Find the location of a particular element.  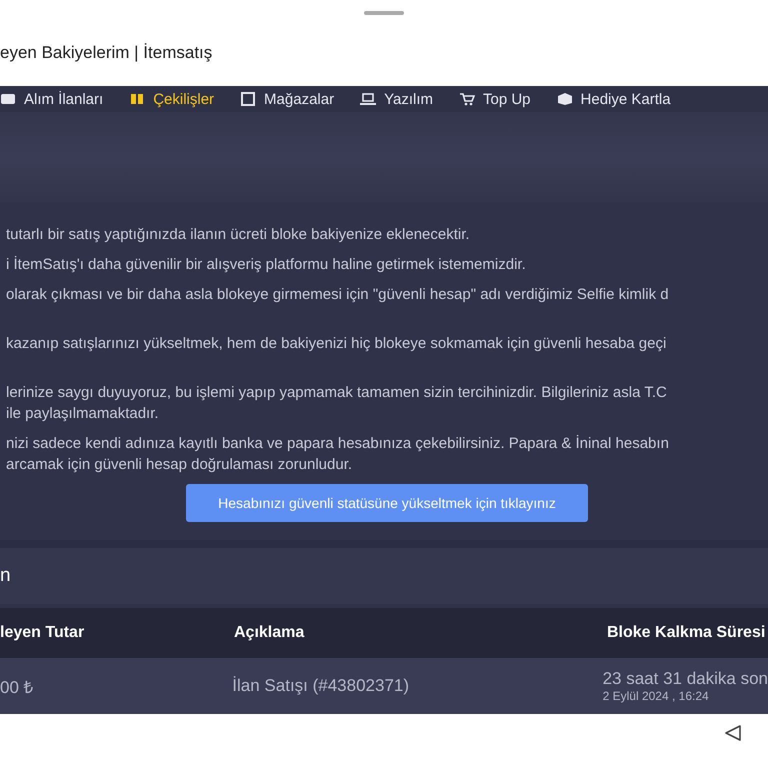

remaining-time: 23 saat 31 dakika son is located at coordinates (685, 679).